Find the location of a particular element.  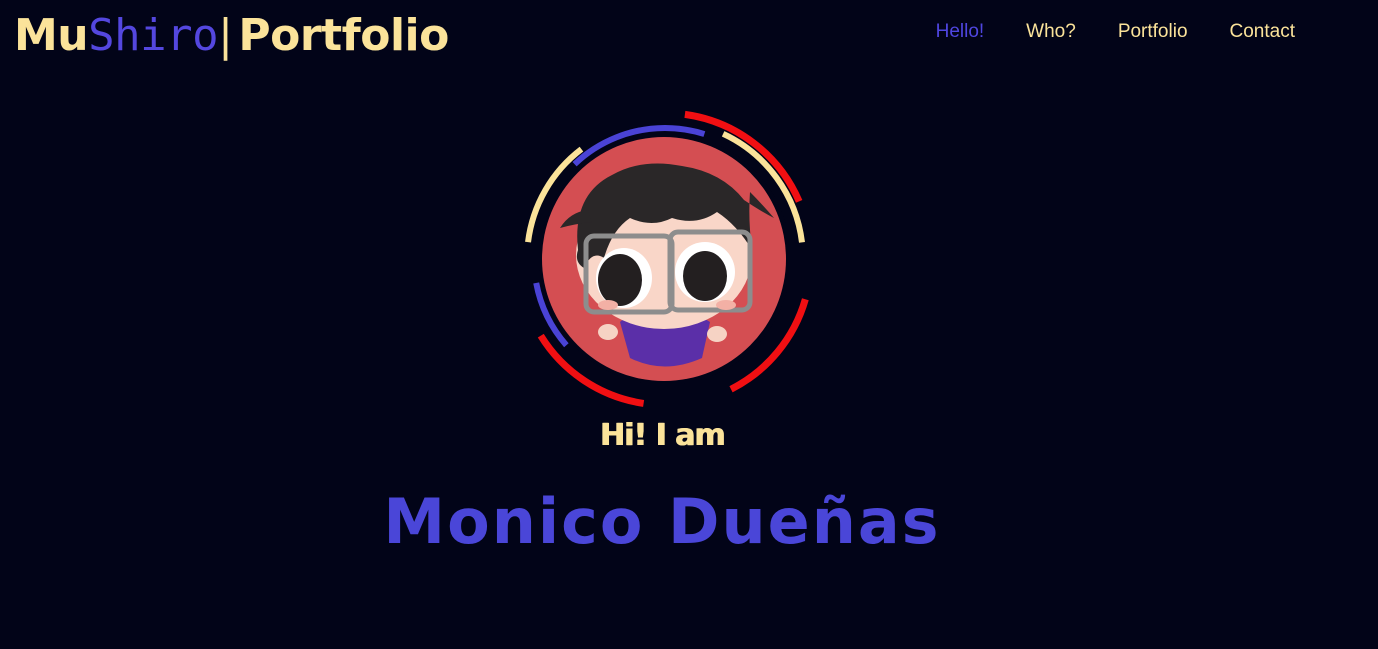

hero-greeting: Hi! I am is located at coordinates (662, 435).